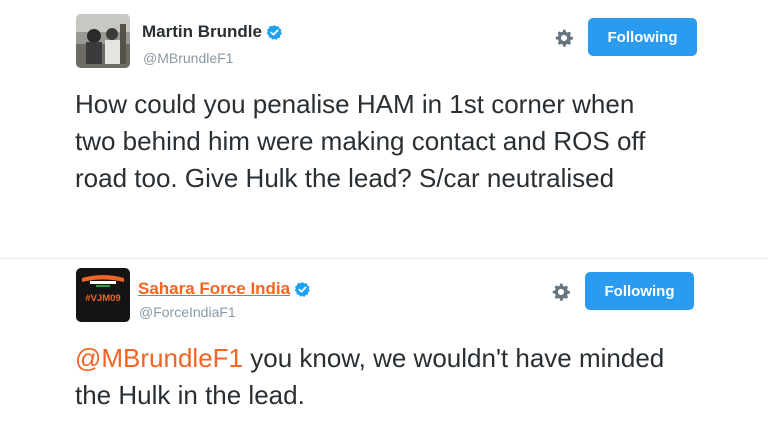 The width and height of the screenshot is (768, 432). Describe the element at coordinates (102, 298) in the screenshot. I see `avatar-label: #VJM09` at that location.